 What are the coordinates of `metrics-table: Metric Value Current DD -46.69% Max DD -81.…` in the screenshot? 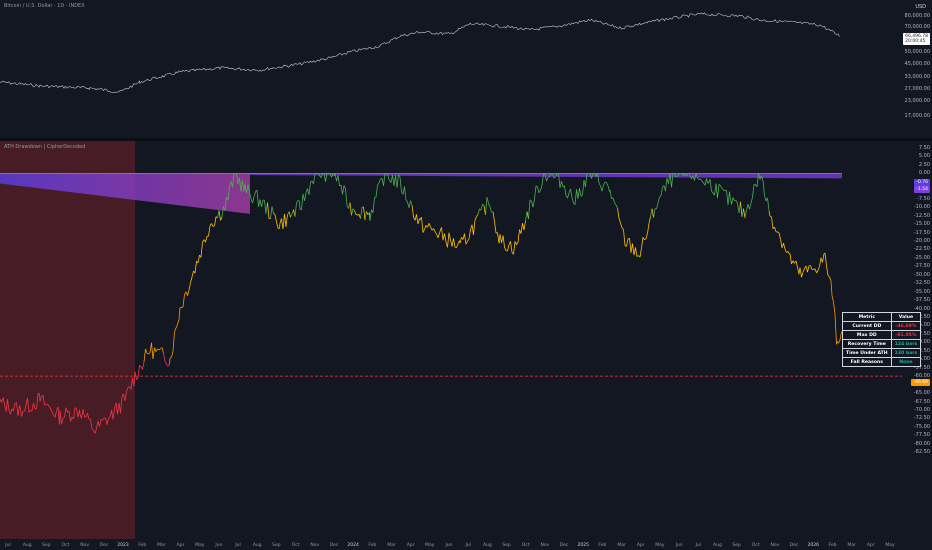 It's located at (882, 339).